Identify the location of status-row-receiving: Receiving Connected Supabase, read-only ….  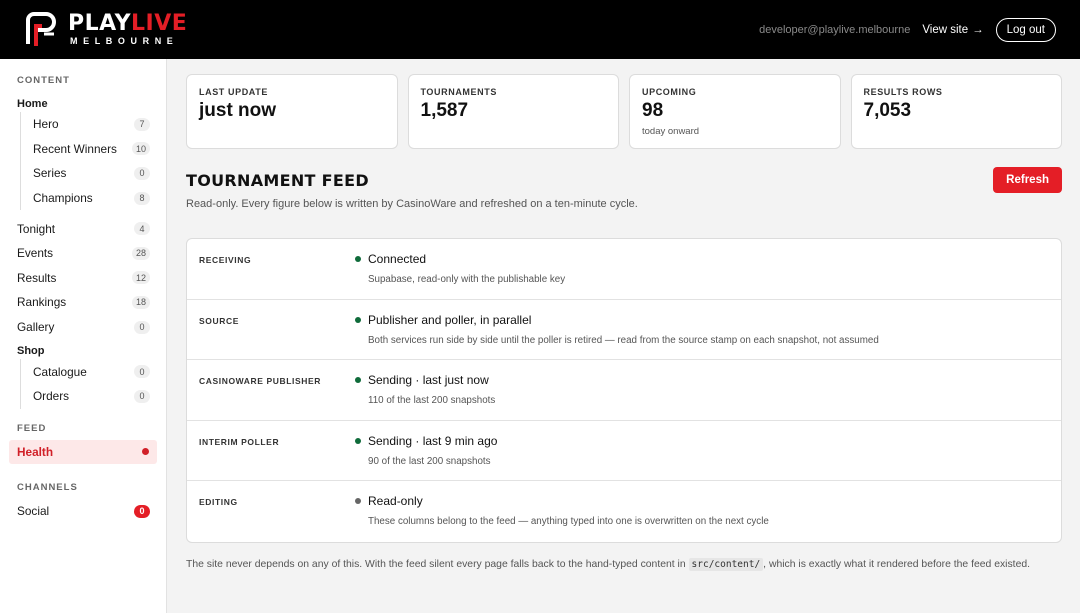
(624, 269).